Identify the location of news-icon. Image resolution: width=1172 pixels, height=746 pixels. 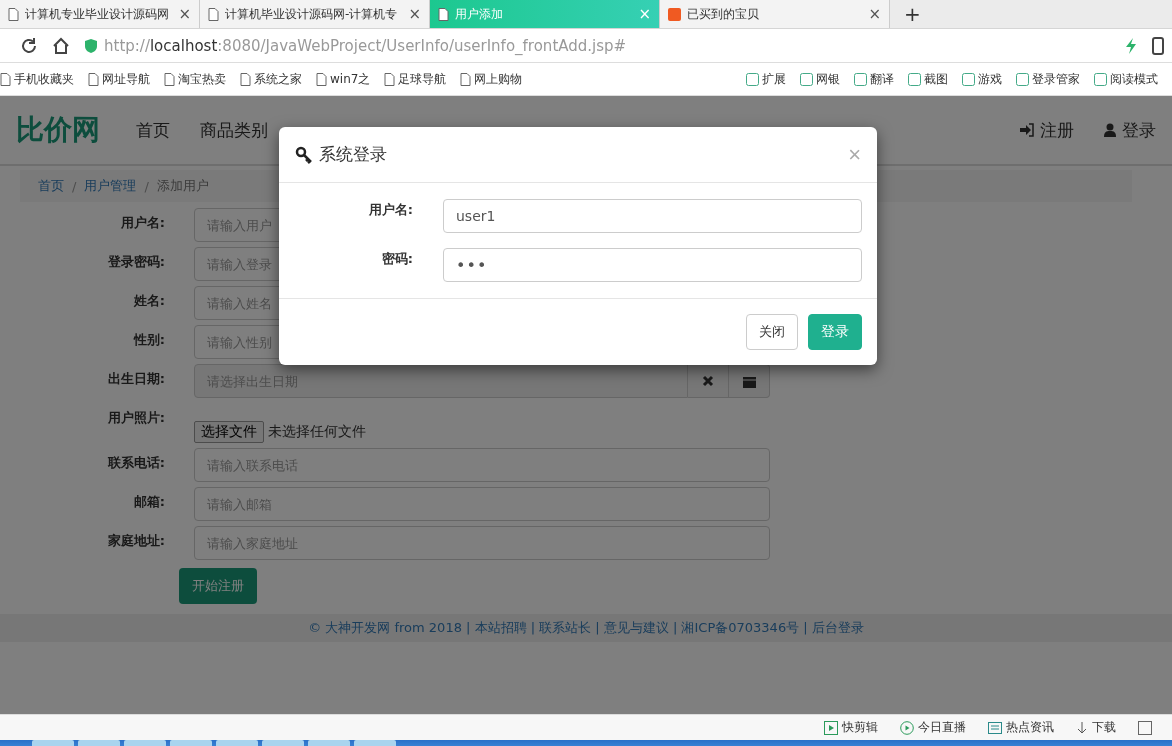
(995, 727).